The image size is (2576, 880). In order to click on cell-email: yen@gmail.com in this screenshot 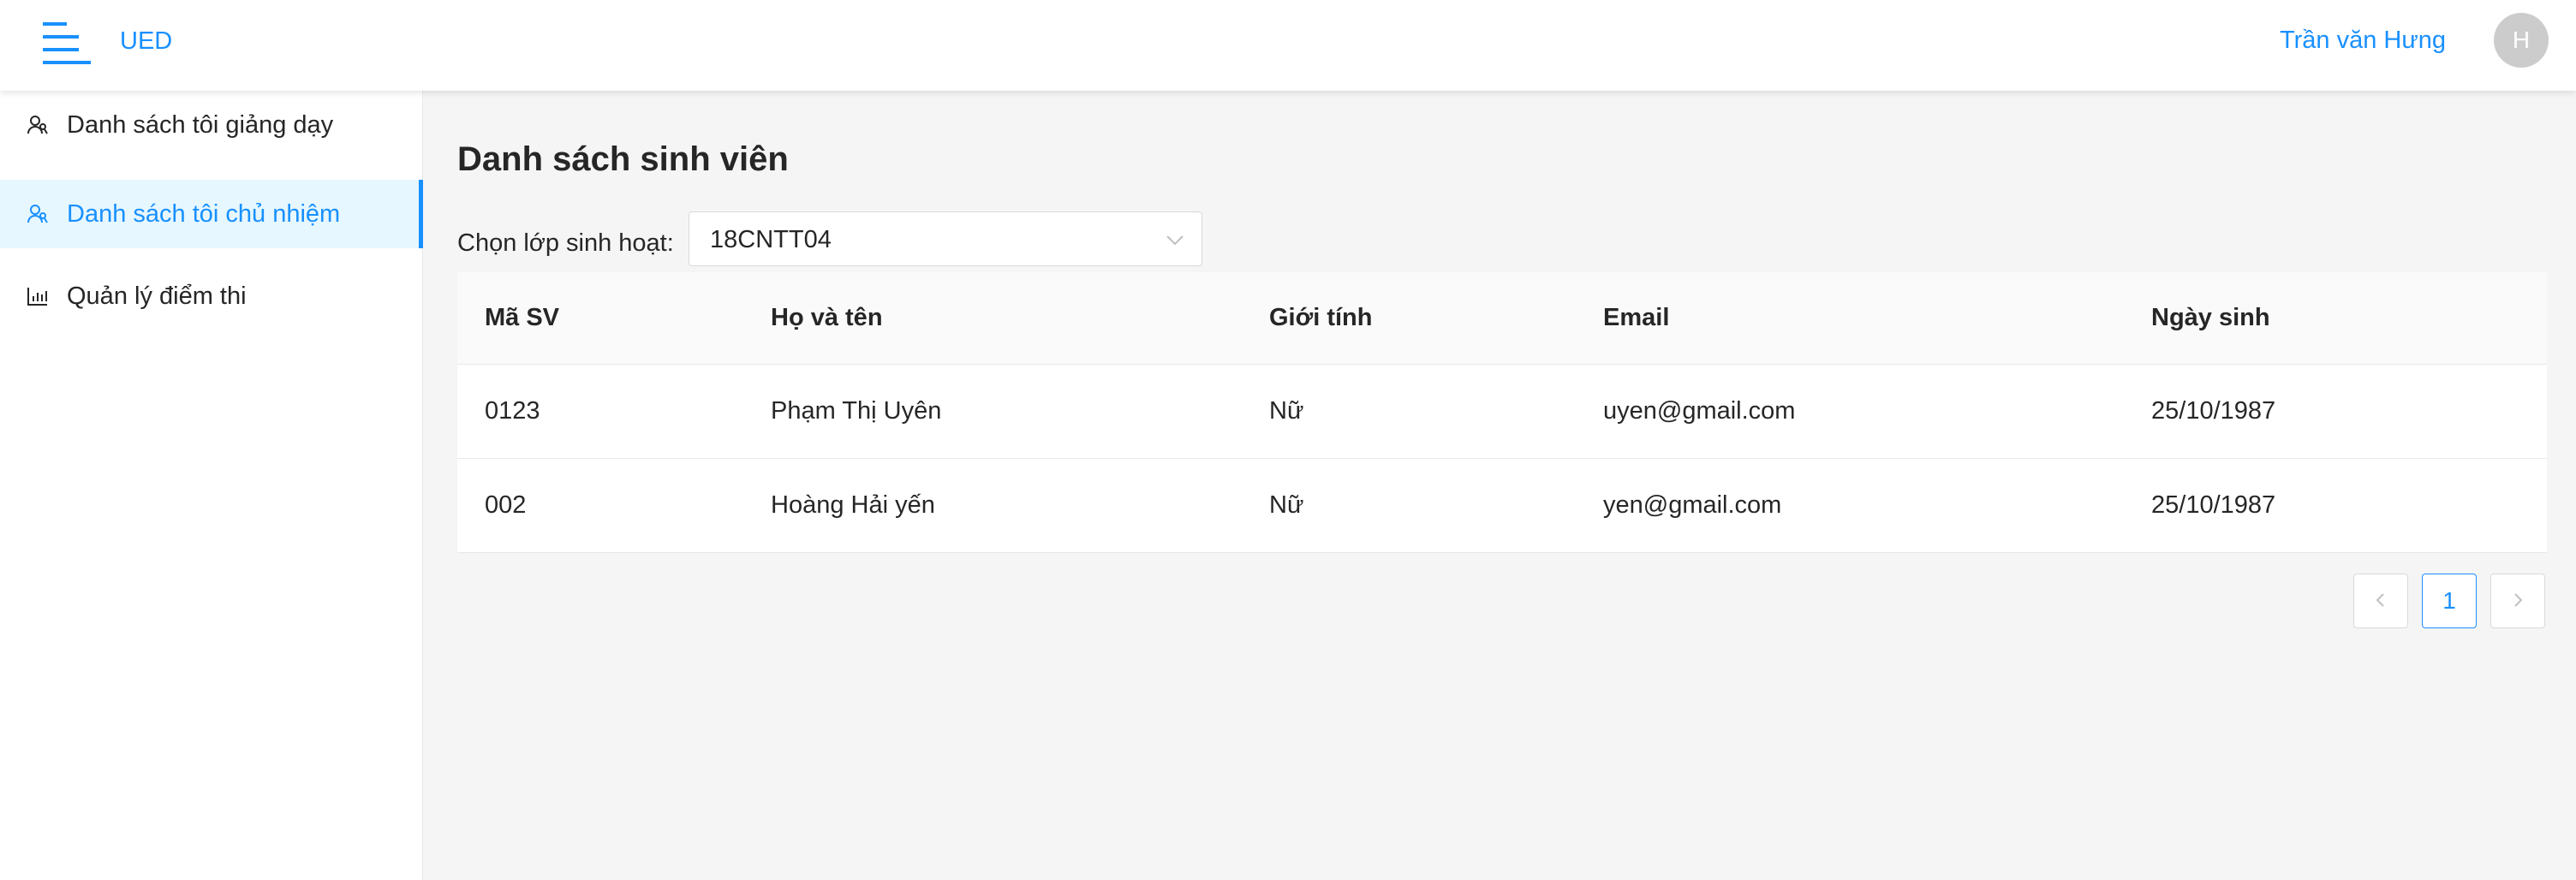, I will do `click(1693, 505)`.